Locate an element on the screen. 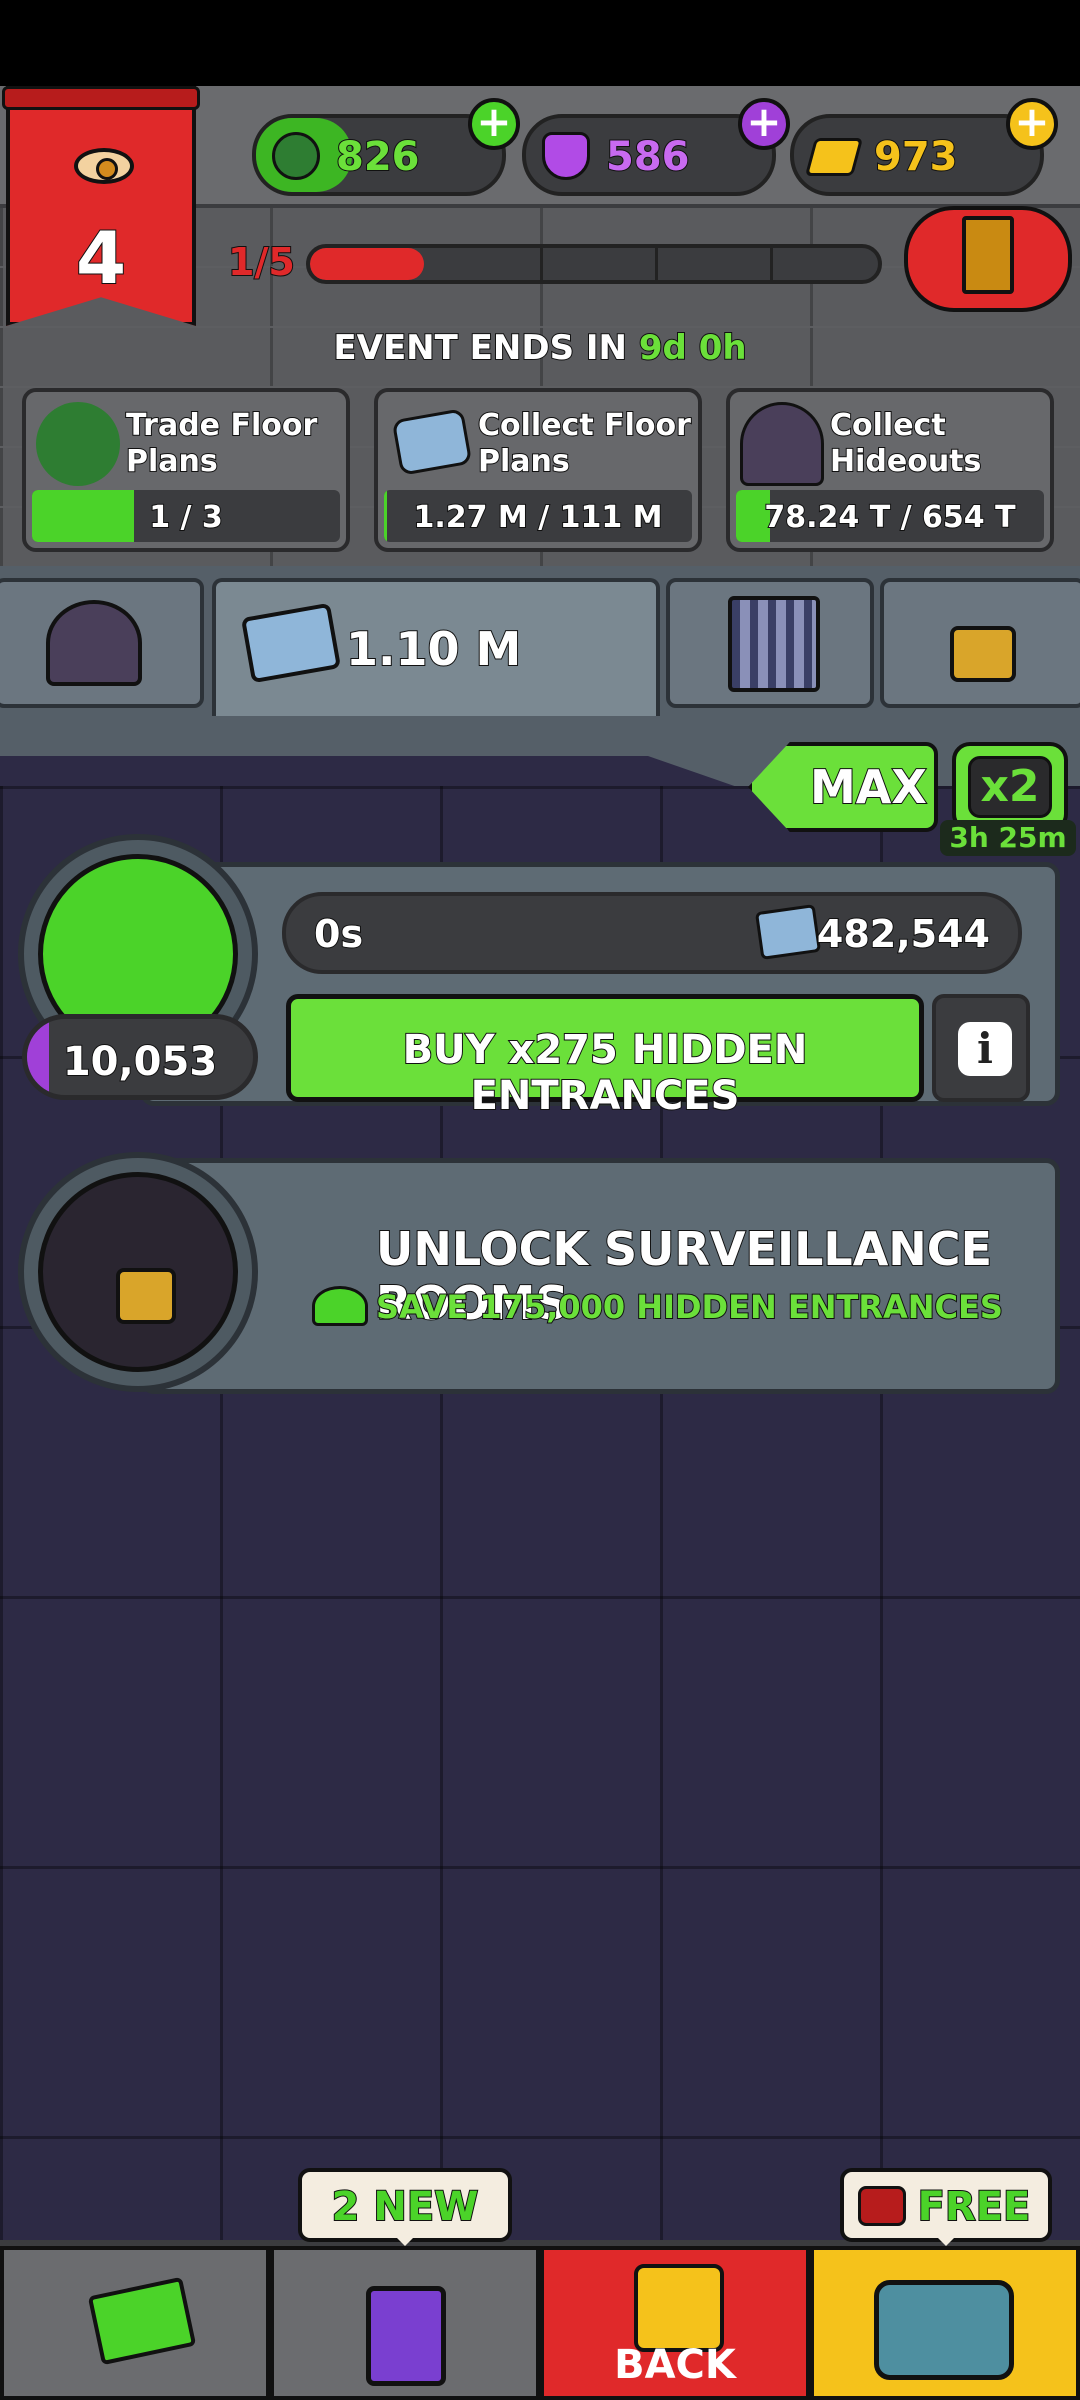 This screenshot has width=1080, height=2400. level-number: 4 is located at coordinates (101, 258).